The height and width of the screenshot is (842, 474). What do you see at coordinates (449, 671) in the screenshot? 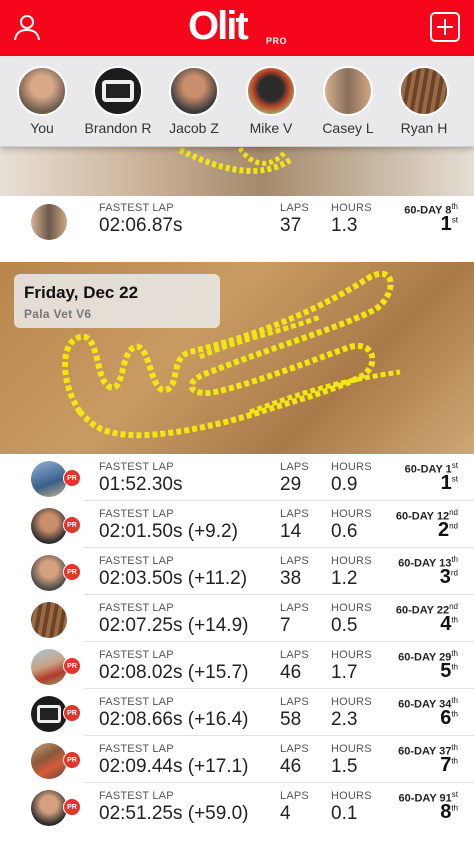
I see `rank-value: 5th` at bounding box center [449, 671].